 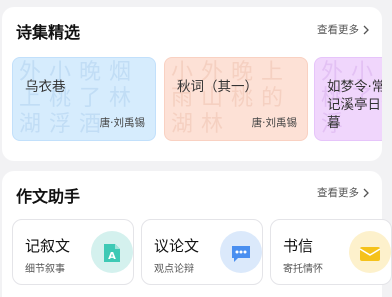 What do you see at coordinates (338, 193) in the screenshot?
I see `essay-more-label: 查看更多` at bounding box center [338, 193].